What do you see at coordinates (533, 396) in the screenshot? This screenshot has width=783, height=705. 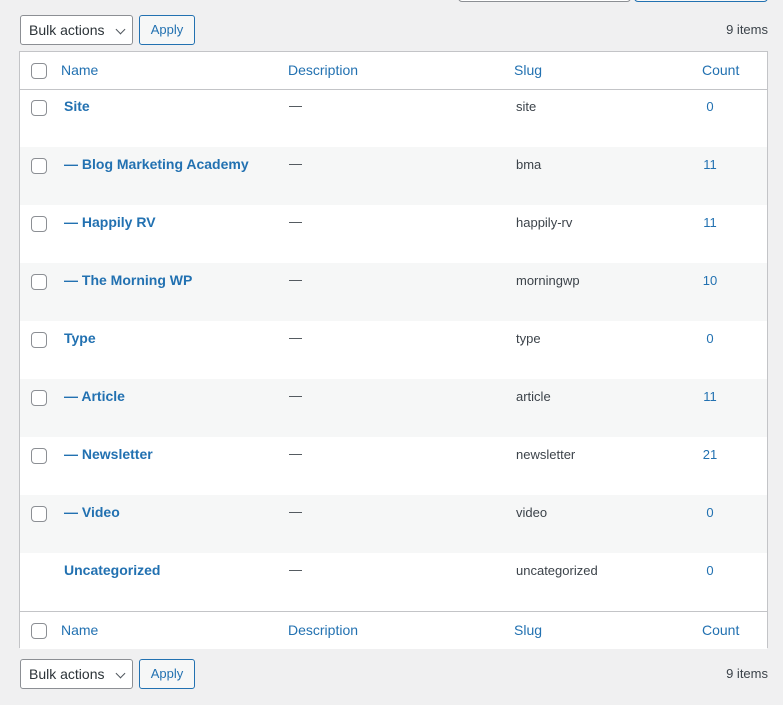 I see `category-slug: article` at bounding box center [533, 396].